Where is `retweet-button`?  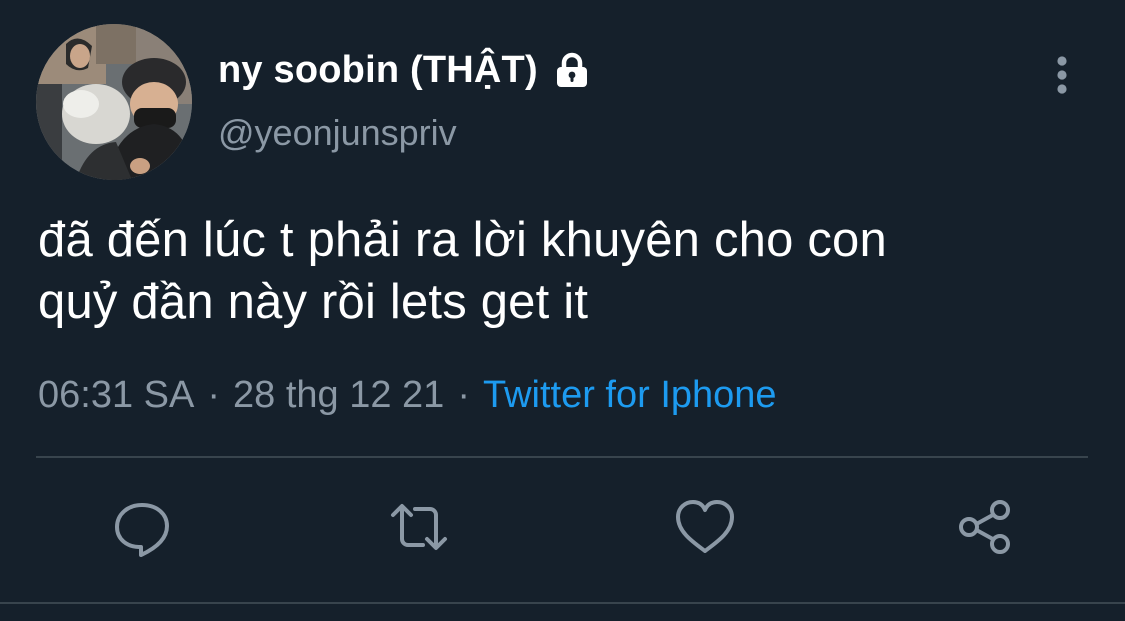
retweet-button is located at coordinates (419, 527).